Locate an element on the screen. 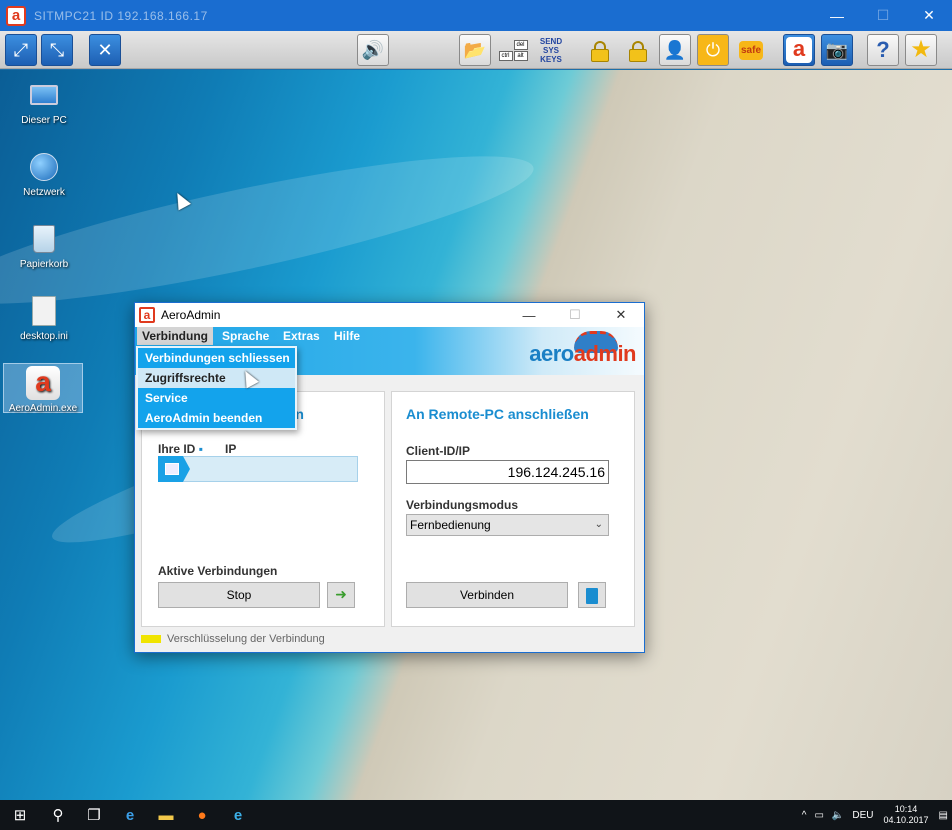  encryption-status-swatch is located at coordinates (151, 639).